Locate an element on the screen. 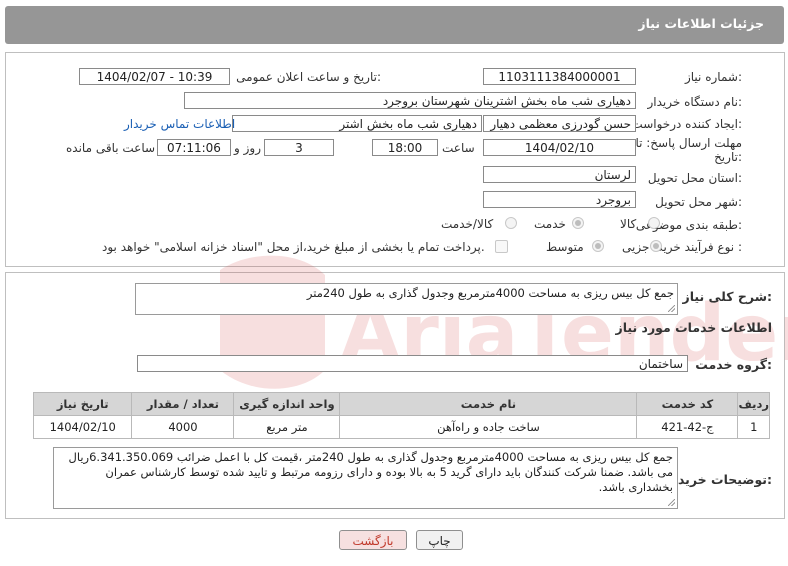 This screenshot has width=788, height=566. creator-label: ایجاد کننده درخواست: is located at coordinates (686, 124).